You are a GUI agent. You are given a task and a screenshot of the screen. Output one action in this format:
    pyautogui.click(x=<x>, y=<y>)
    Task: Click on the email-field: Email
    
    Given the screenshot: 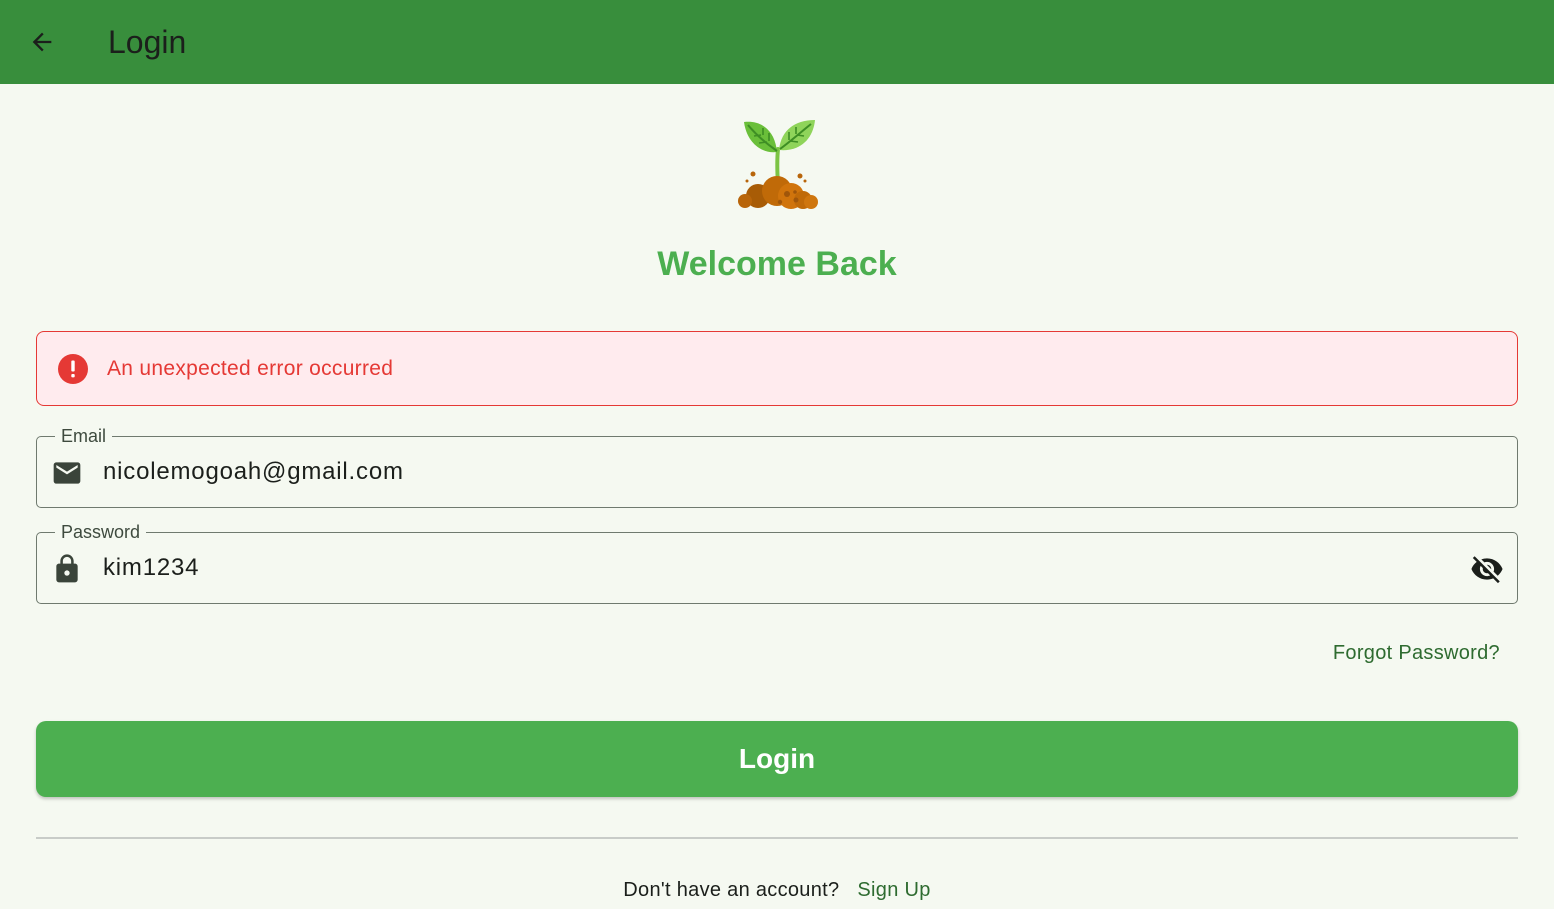 What is the action you would take?
    pyautogui.click(x=777, y=466)
    